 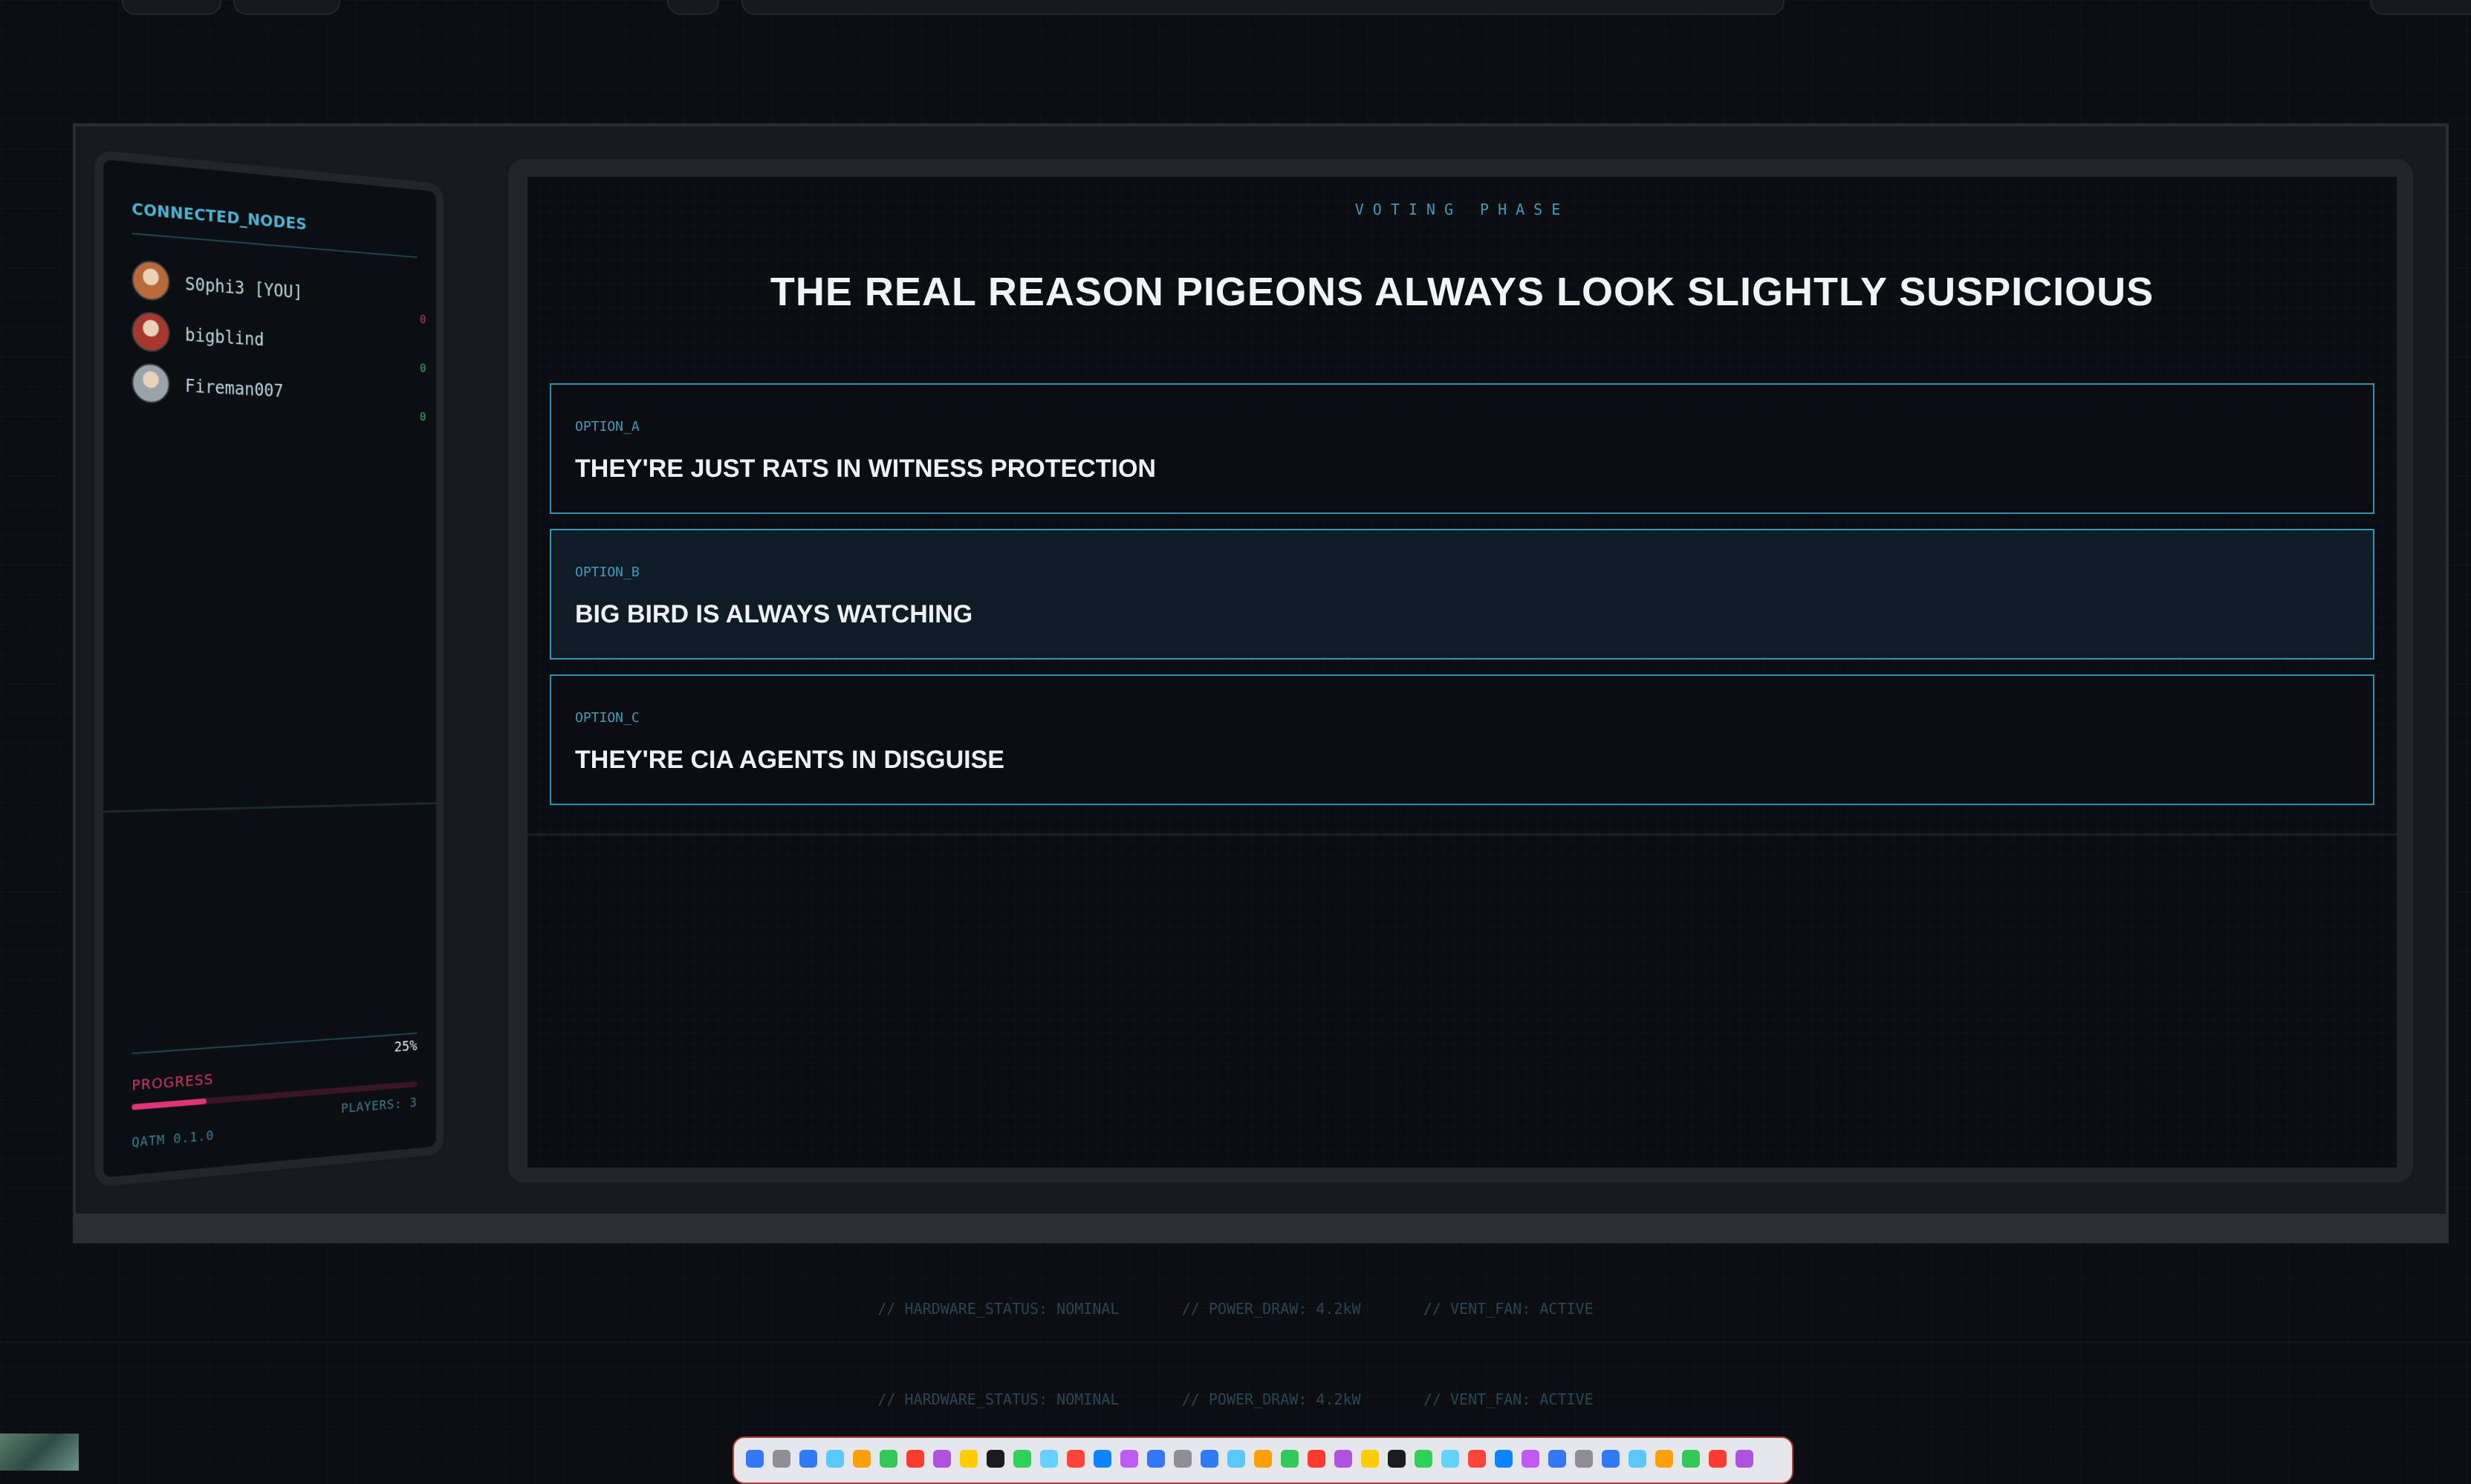 I want to click on player-name: S0phi3 [YOU], so click(x=244, y=288).